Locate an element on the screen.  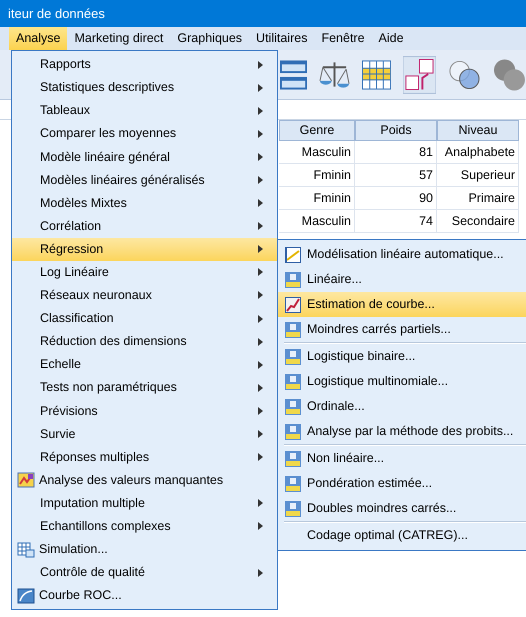
grid-icon is located at coordinates (377, 75).